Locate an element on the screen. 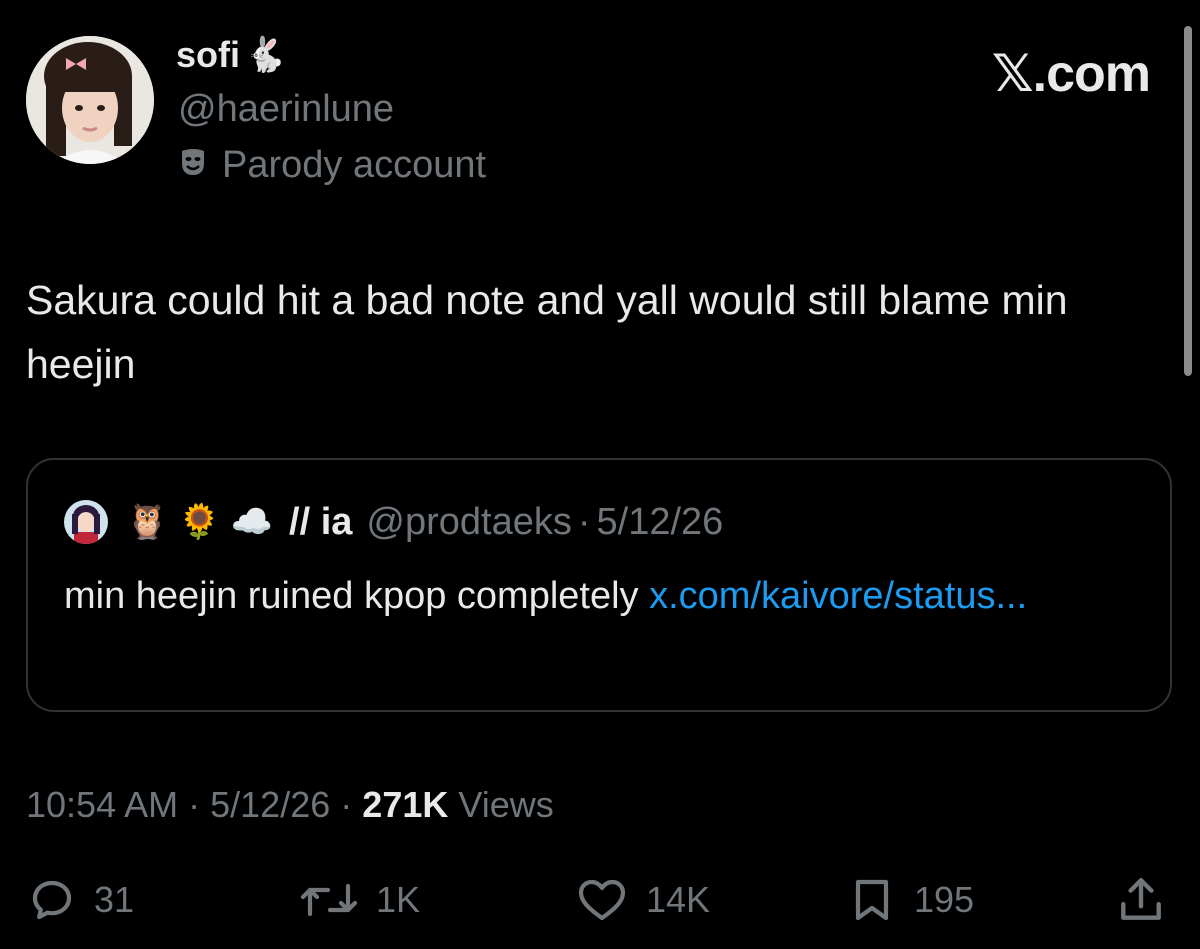 The height and width of the screenshot is (949, 1200). sunflower-emoji-icon: 🌻 is located at coordinates (199, 522).